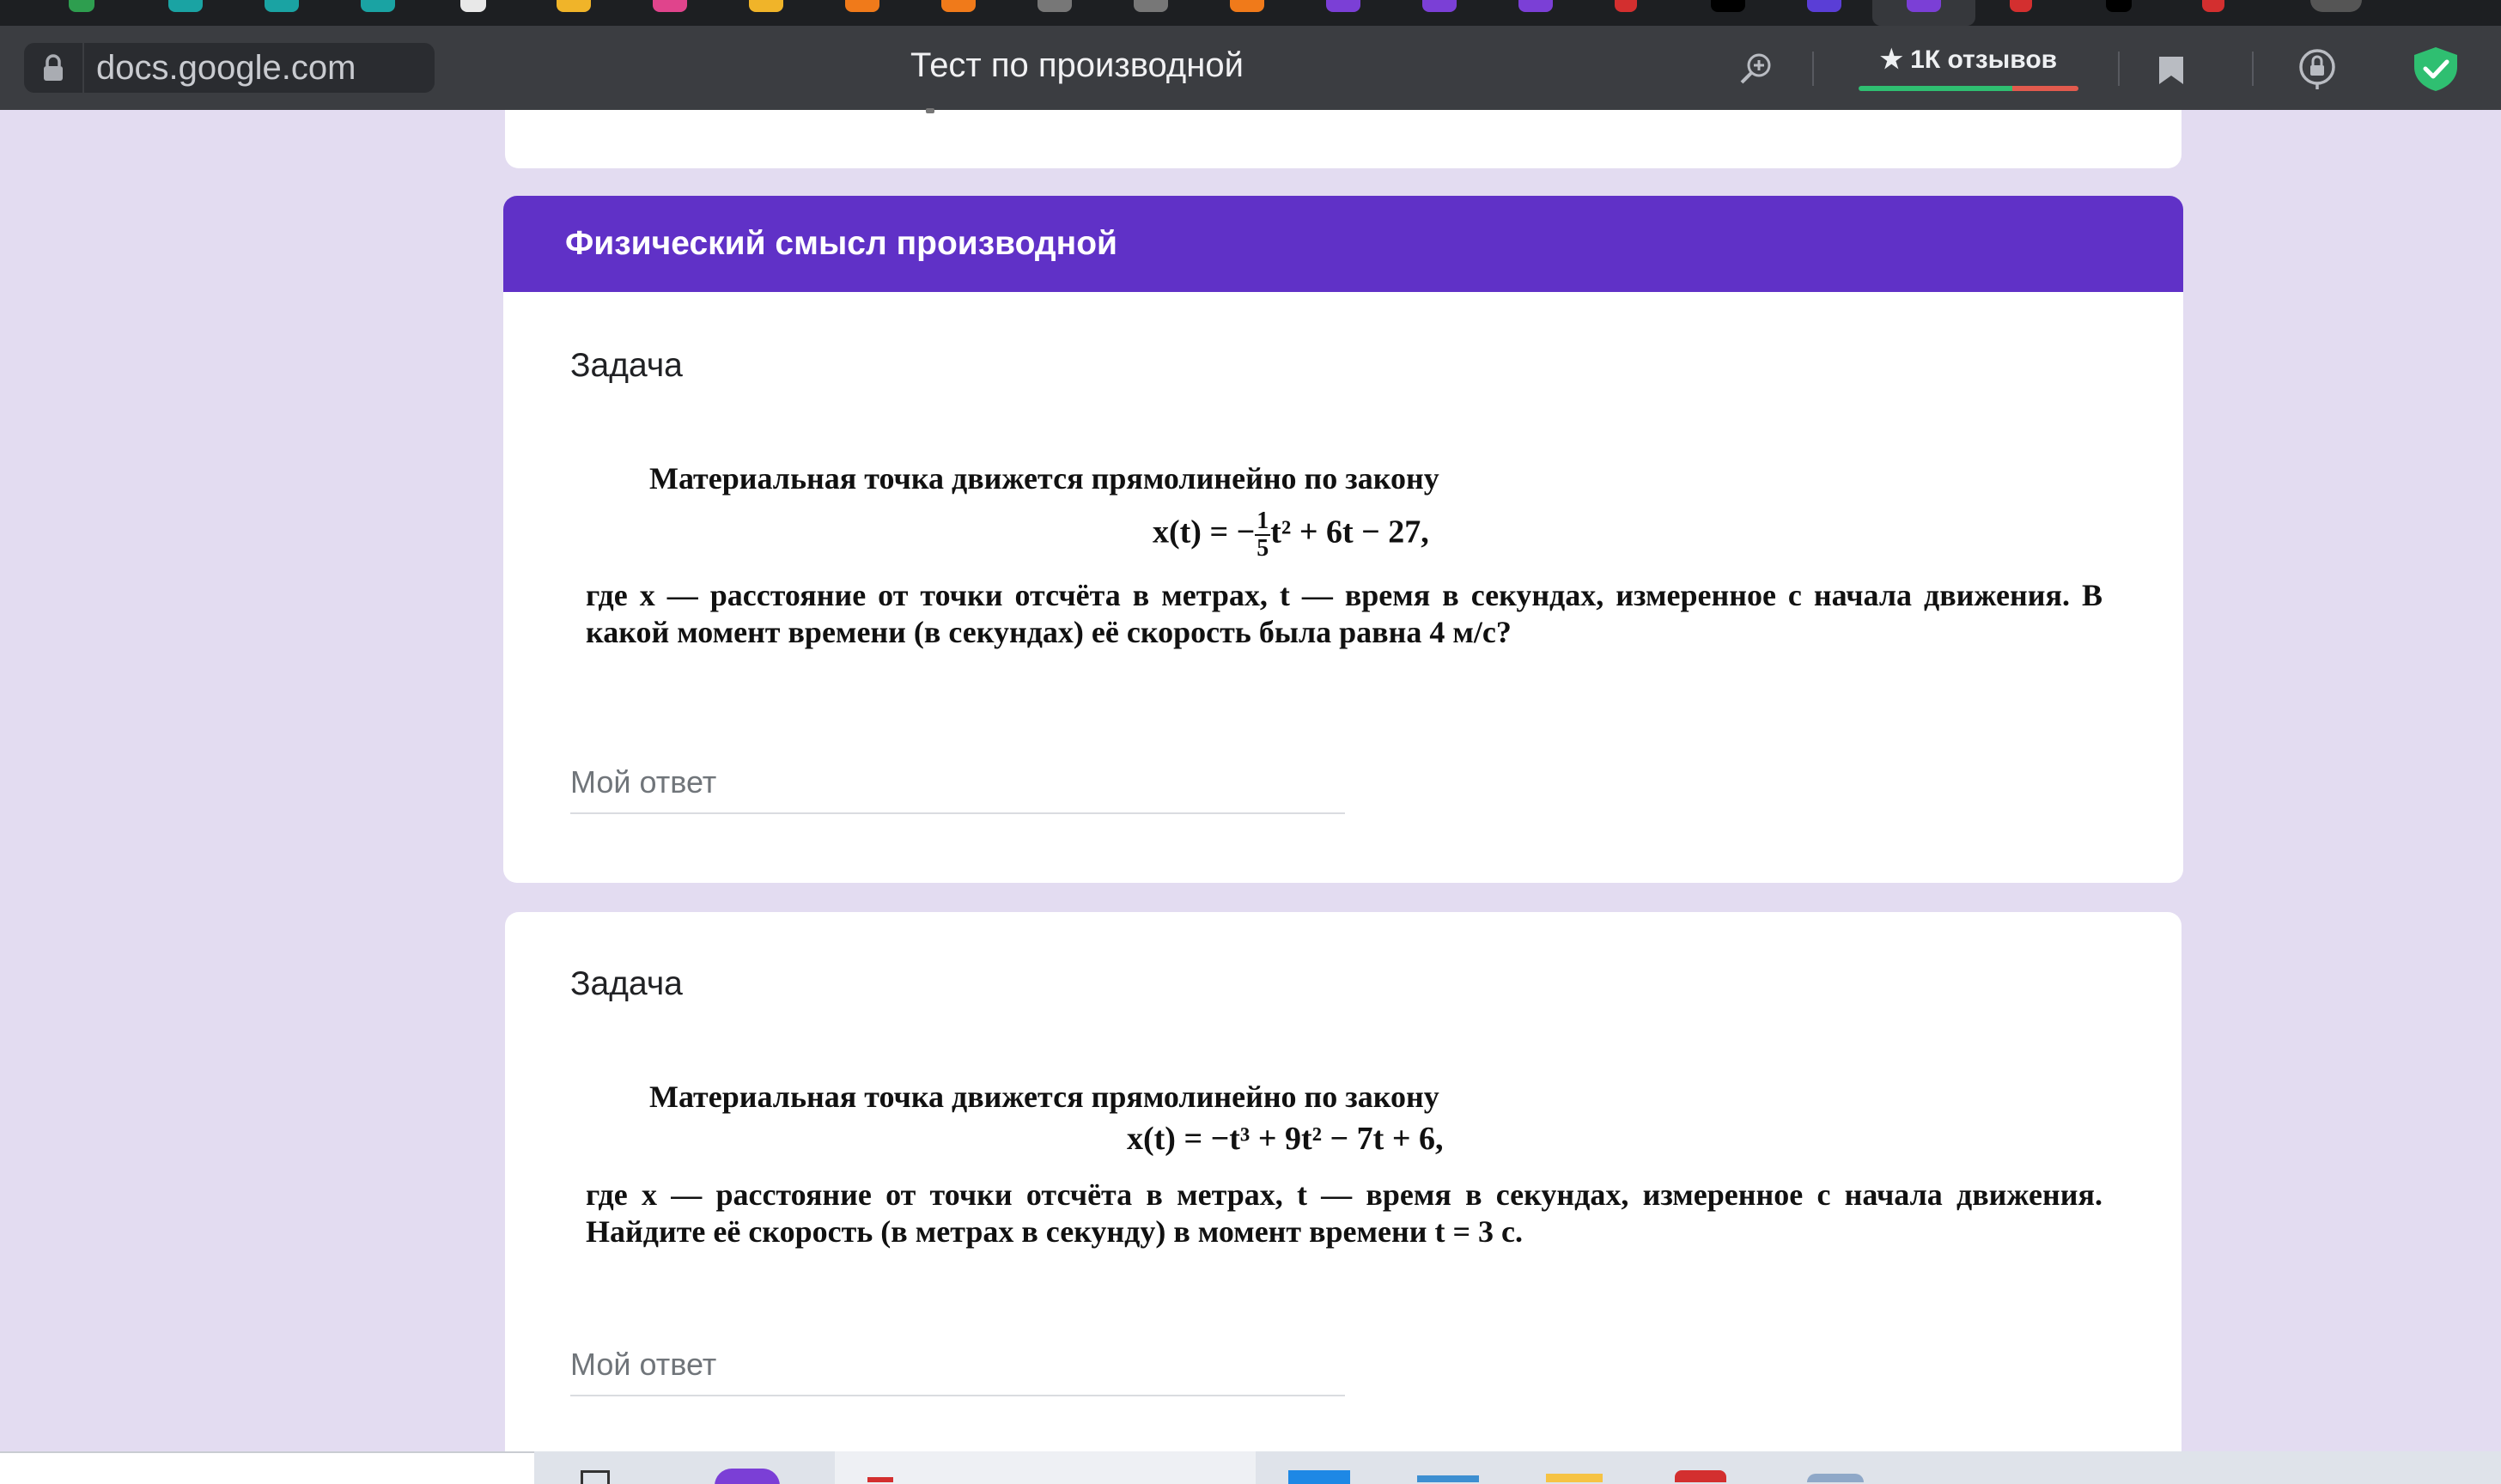 Image resolution: width=2501 pixels, height=1484 pixels. I want to click on task-view-icon, so click(595, 1477).